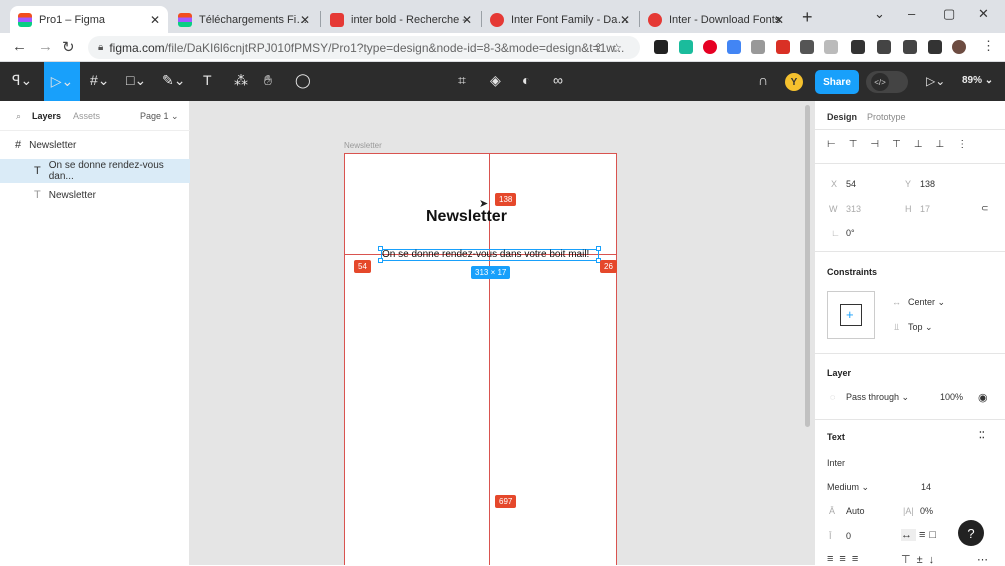 This screenshot has height=566, width=1005. What do you see at coordinates (887, 82) in the screenshot?
I see `dev-mode-toggle: </>` at bounding box center [887, 82].